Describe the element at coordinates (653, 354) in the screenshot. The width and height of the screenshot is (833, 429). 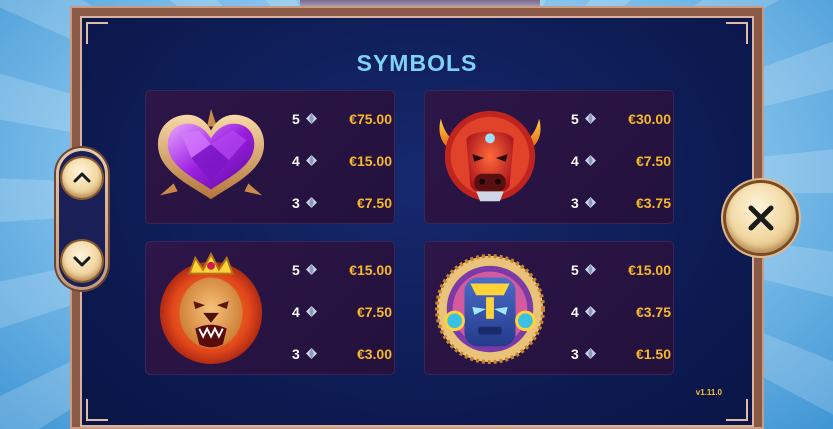
I see `payout-value: €1.50` at that location.